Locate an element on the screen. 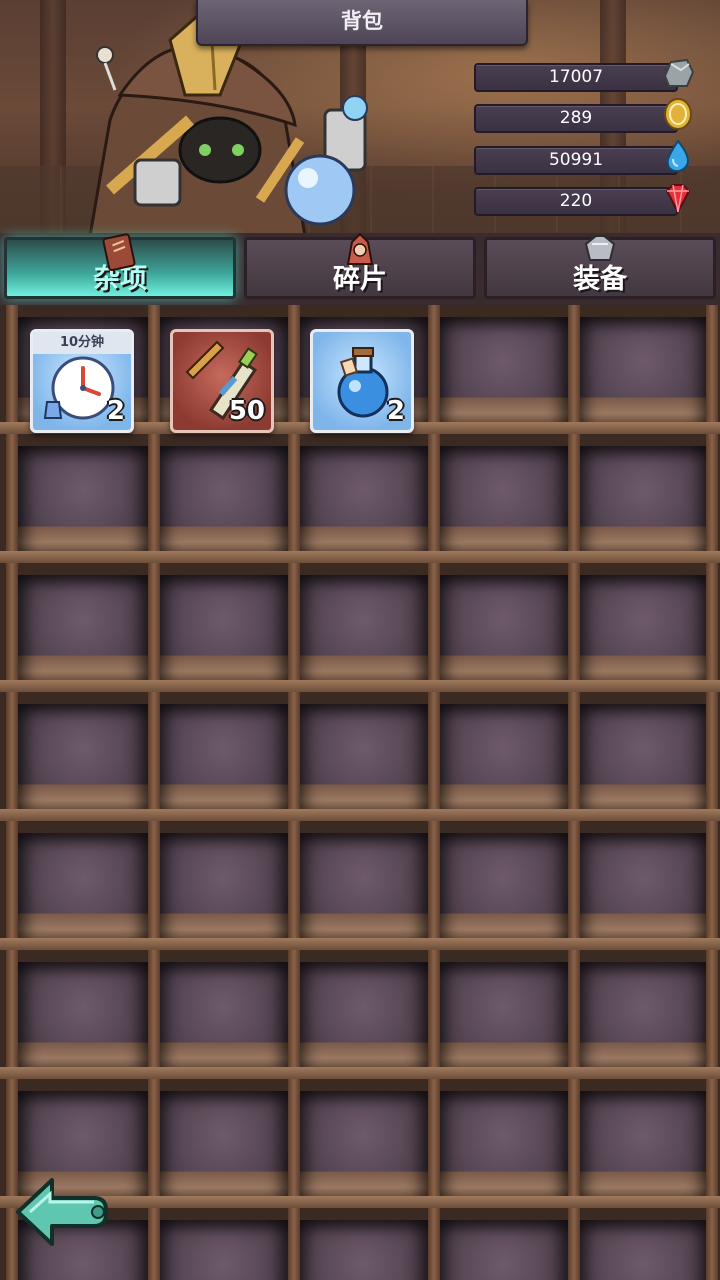 This screenshot has width=720, height=1280. water-drop-icon is located at coordinates (677, 156).